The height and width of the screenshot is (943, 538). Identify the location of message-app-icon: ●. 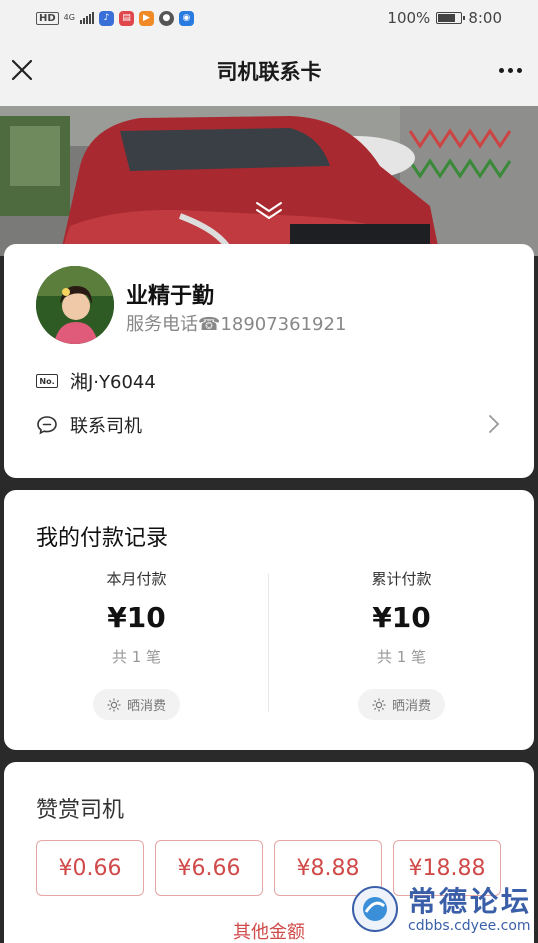
(166, 18).